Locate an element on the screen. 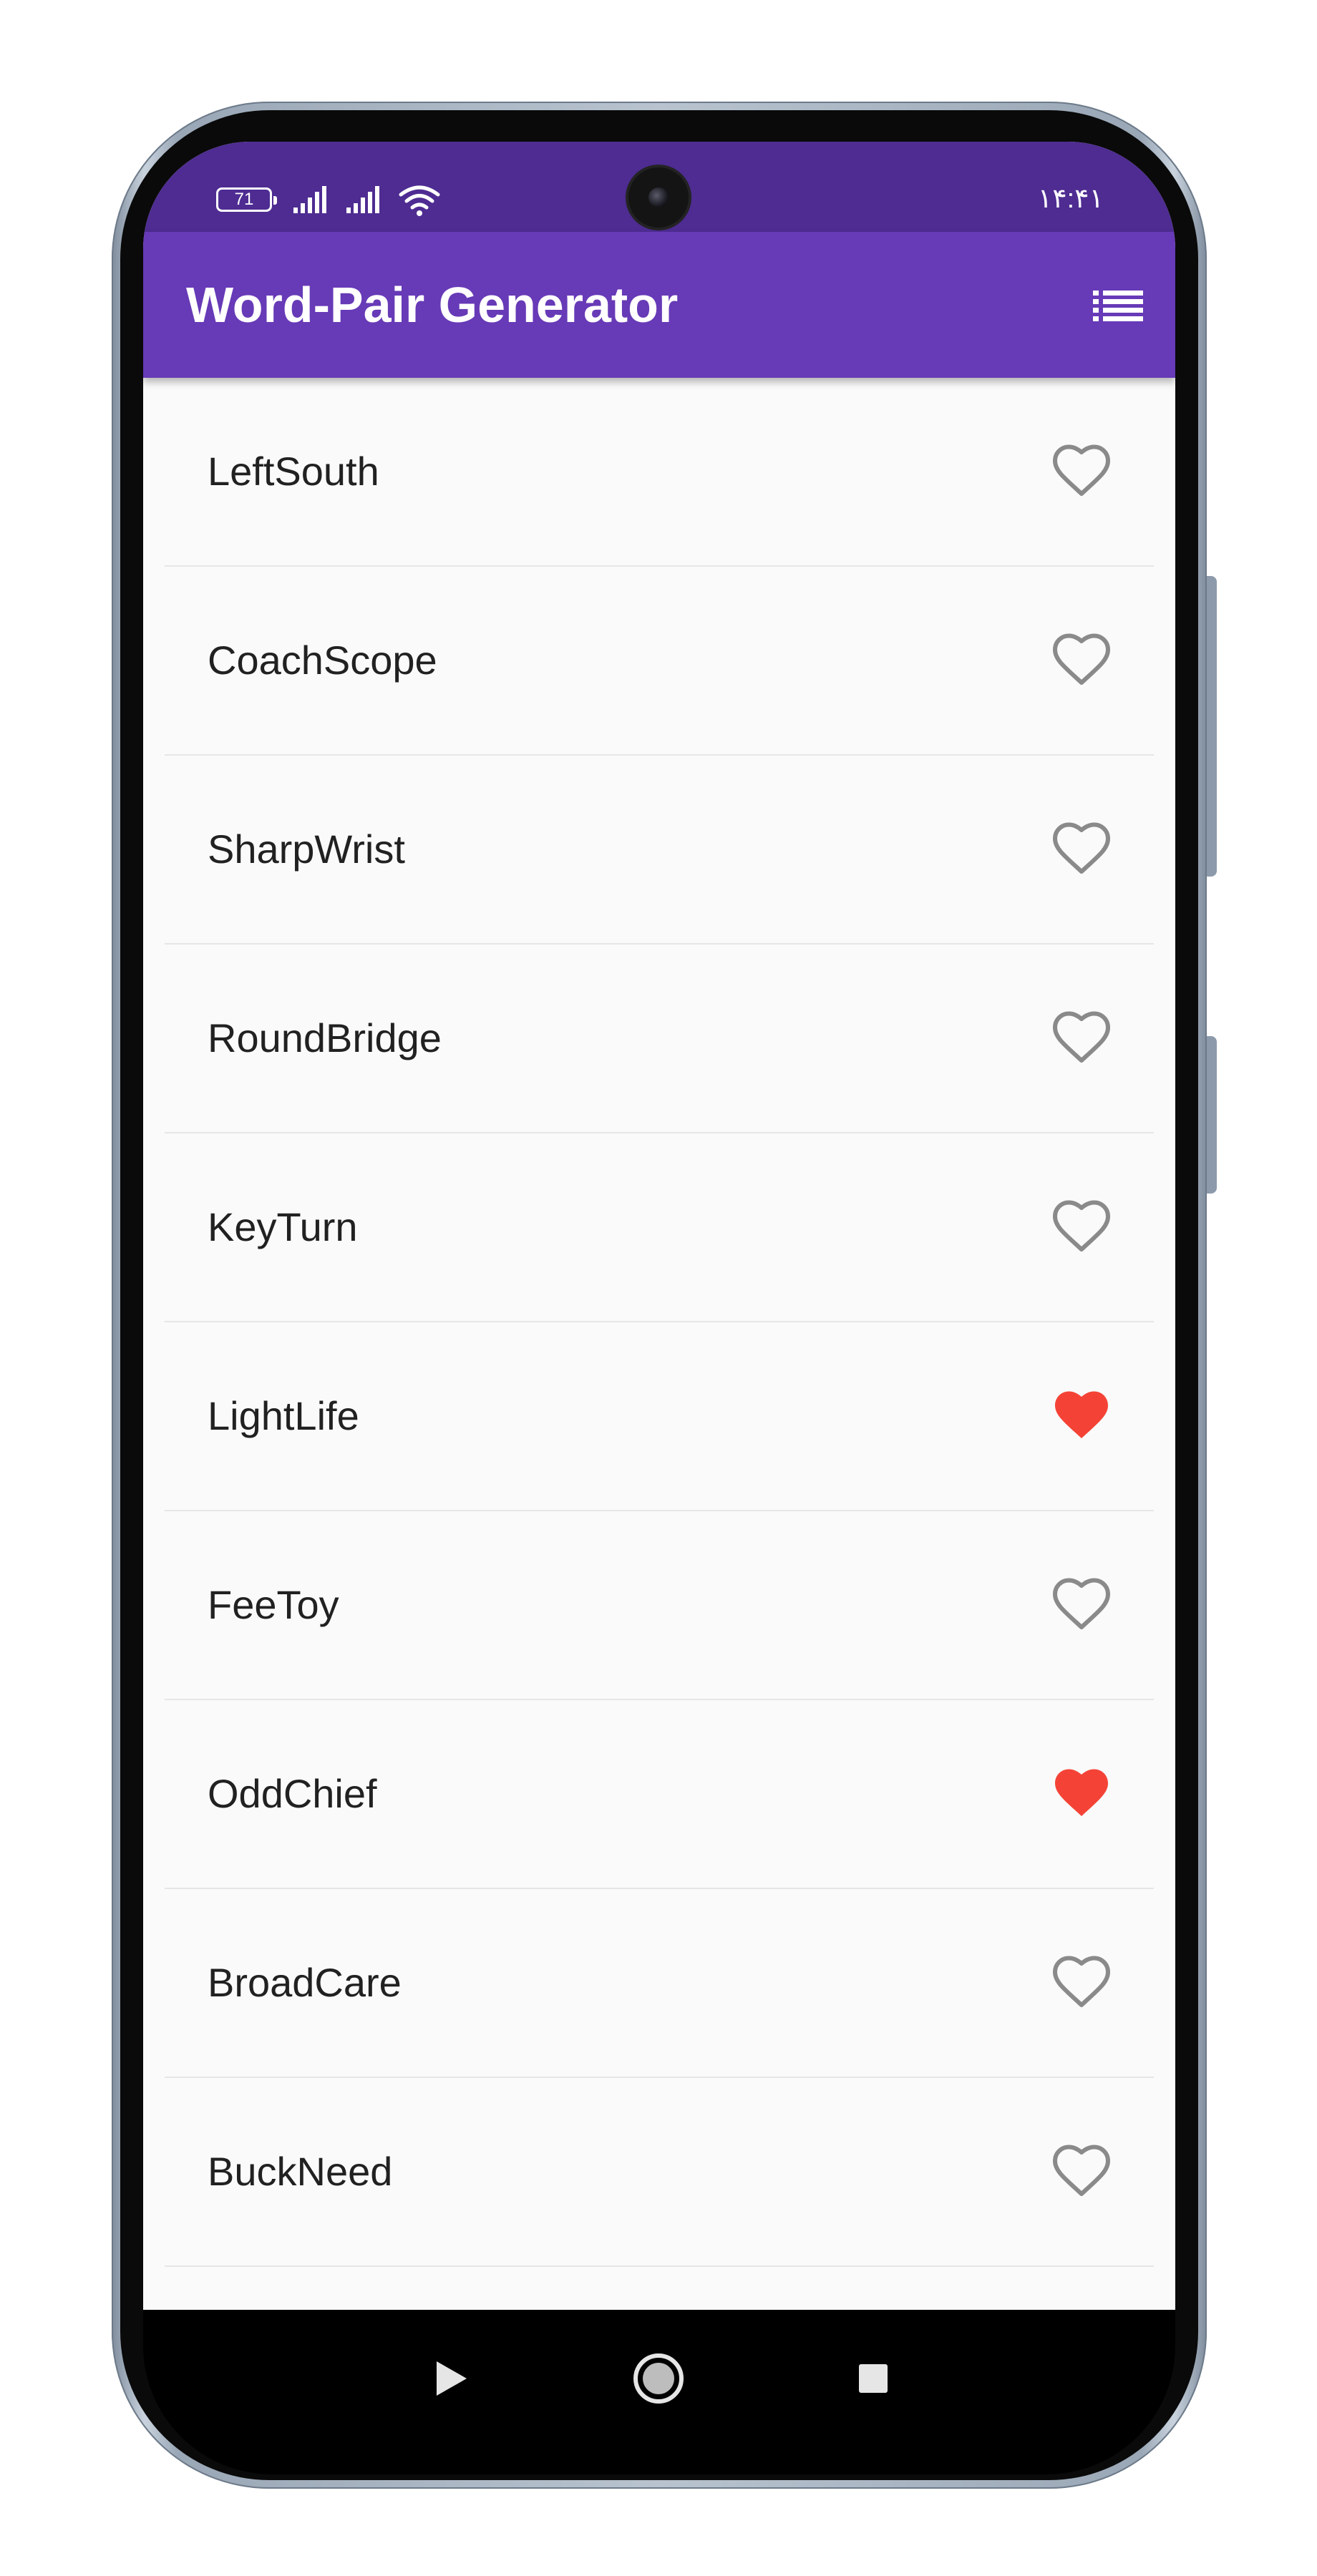  recents-square-icon is located at coordinates (873, 2378).